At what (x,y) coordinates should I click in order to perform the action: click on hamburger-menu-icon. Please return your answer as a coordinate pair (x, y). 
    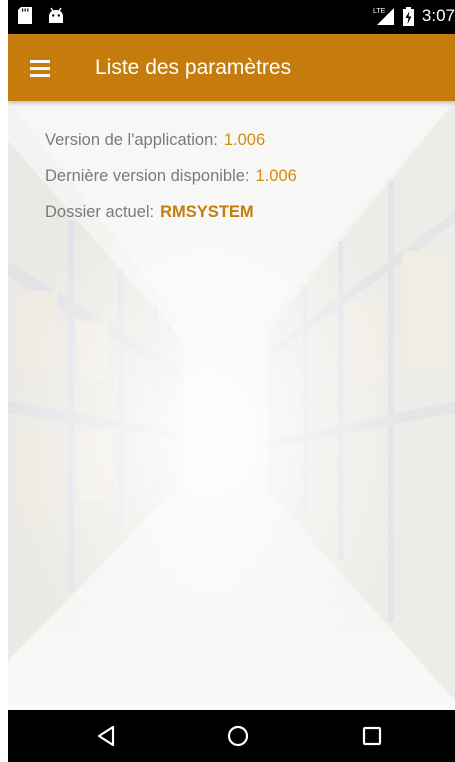
    Looking at the image, I should click on (40, 68).